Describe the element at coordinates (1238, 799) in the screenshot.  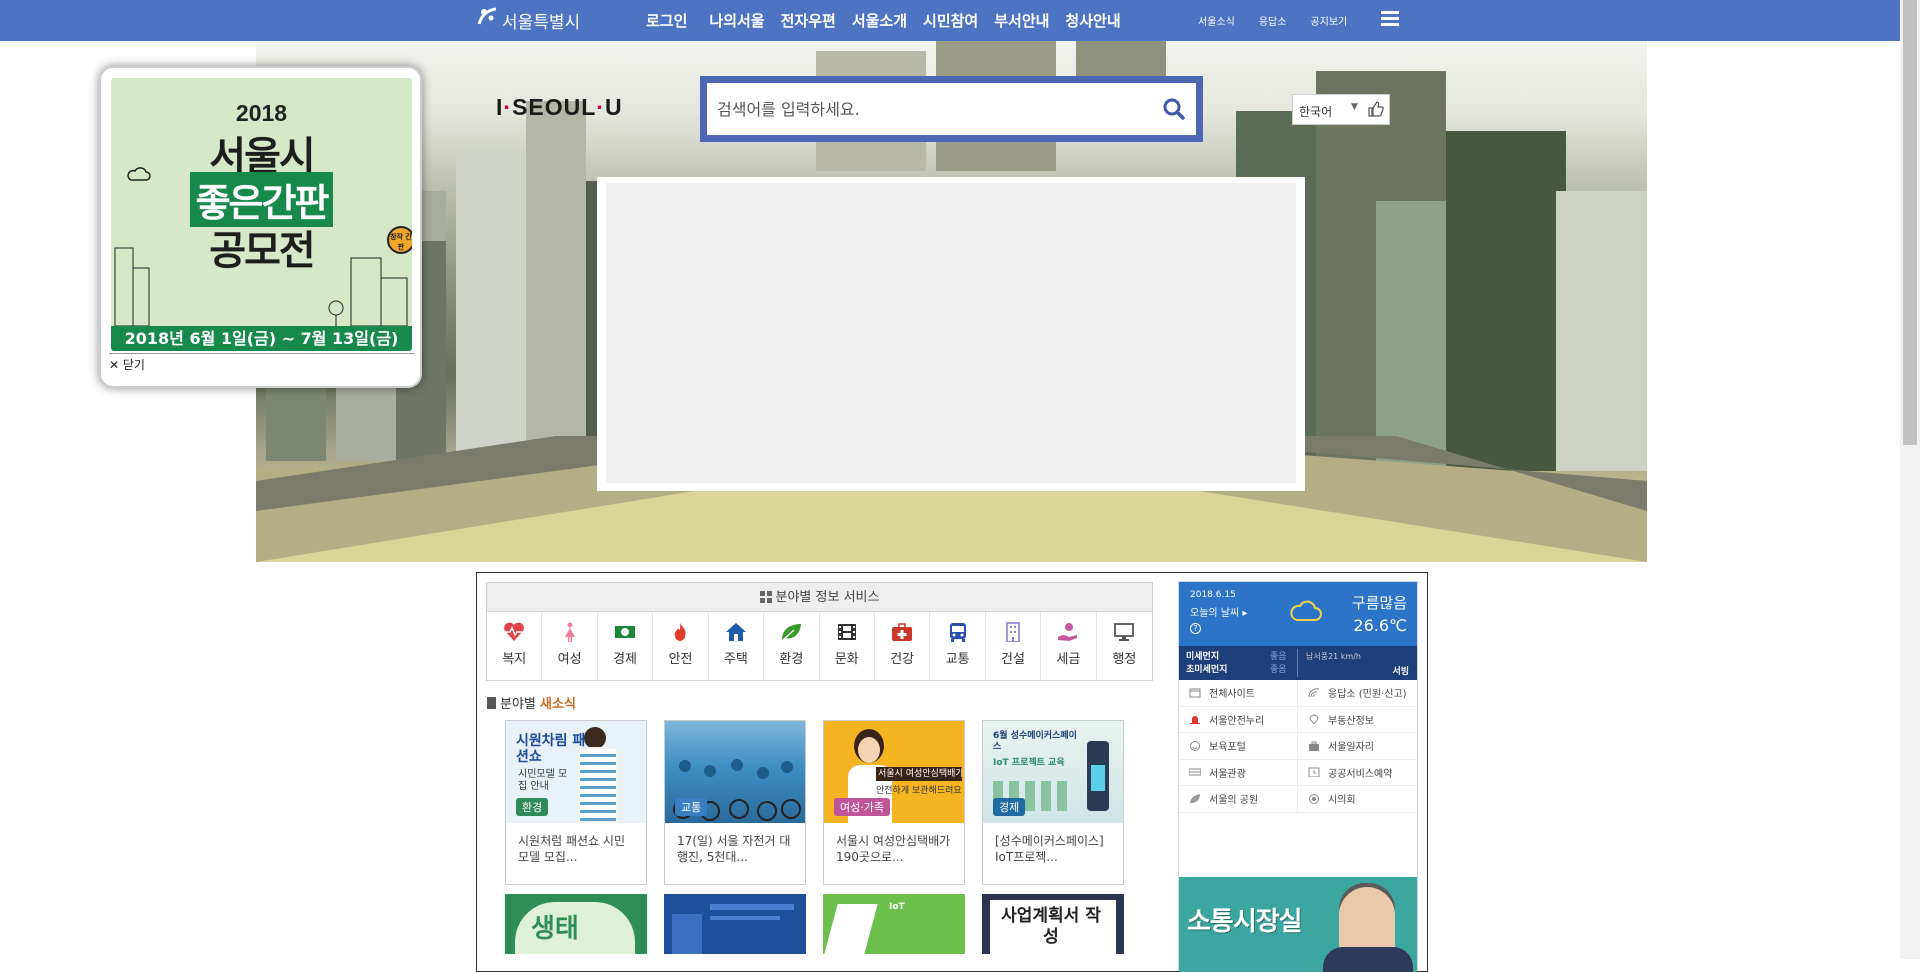
I see `link-parks: 서울의 공원` at that location.